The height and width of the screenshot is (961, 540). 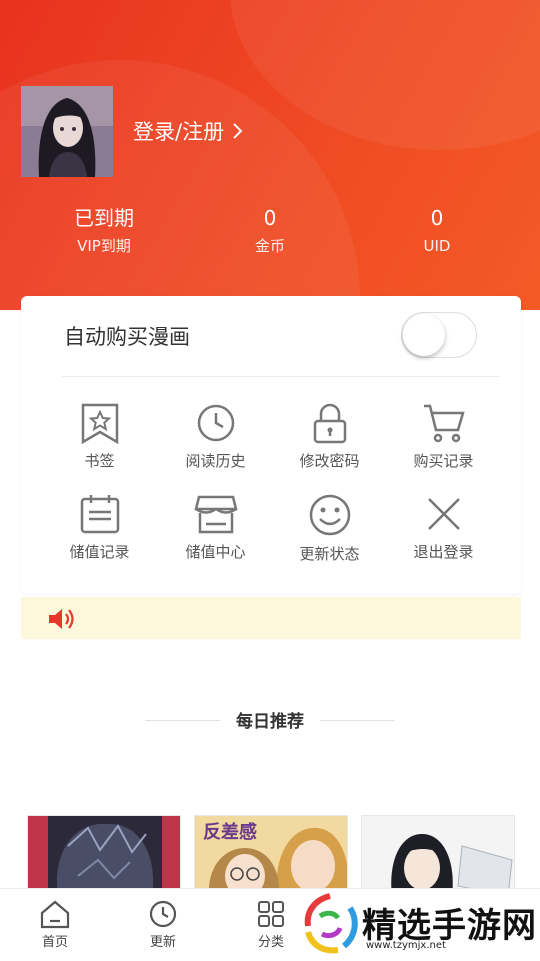 I want to click on menu-item-bookmark: 书签, so click(x=99, y=442).